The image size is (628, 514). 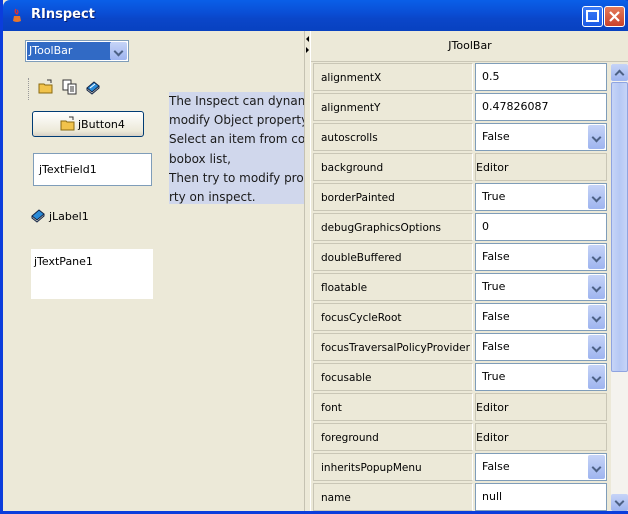 What do you see at coordinates (63, 14) in the screenshot?
I see `window-title: RInspect` at bounding box center [63, 14].